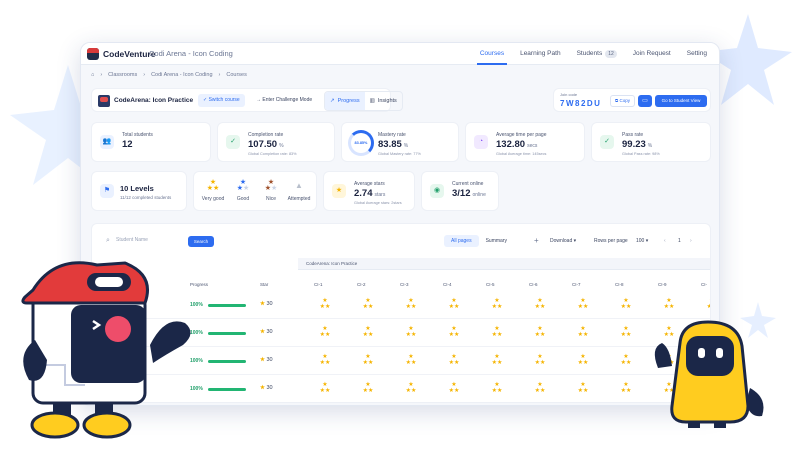 The height and width of the screenshot is (450, 800). I want to click on monitor-icon: ▭, so click(645, 101).